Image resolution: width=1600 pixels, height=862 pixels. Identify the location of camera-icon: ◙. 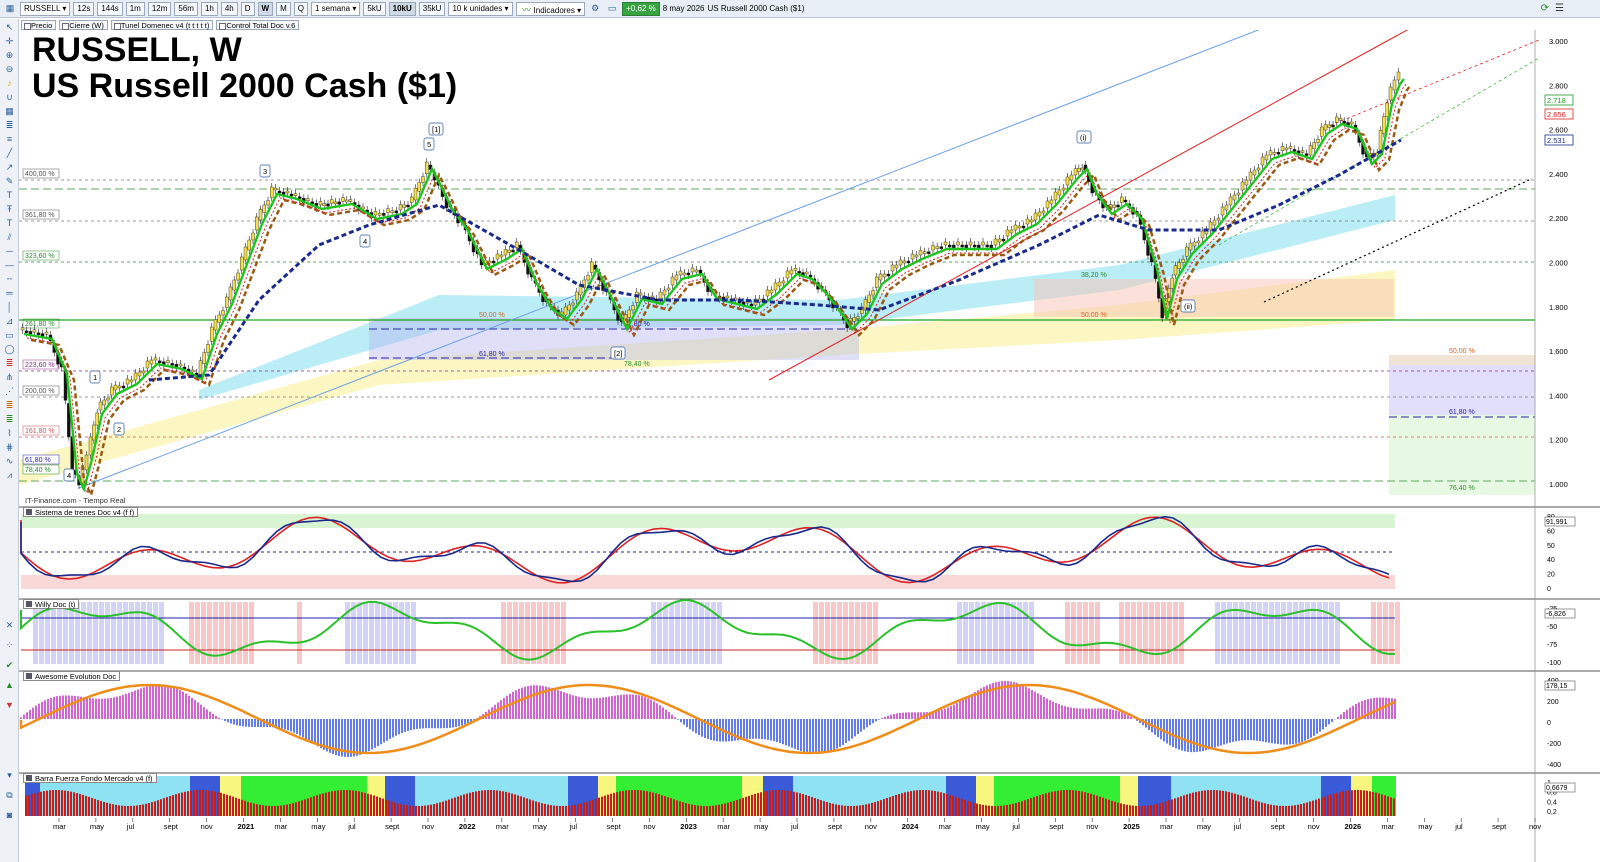
(9, 815).